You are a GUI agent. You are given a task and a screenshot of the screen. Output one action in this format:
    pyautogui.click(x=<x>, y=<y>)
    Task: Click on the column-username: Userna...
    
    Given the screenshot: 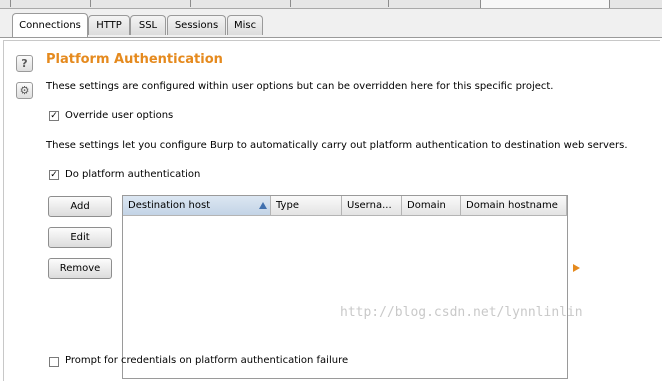 What is the action you would take?
    pyautogui.click(x=372, y=205)
    